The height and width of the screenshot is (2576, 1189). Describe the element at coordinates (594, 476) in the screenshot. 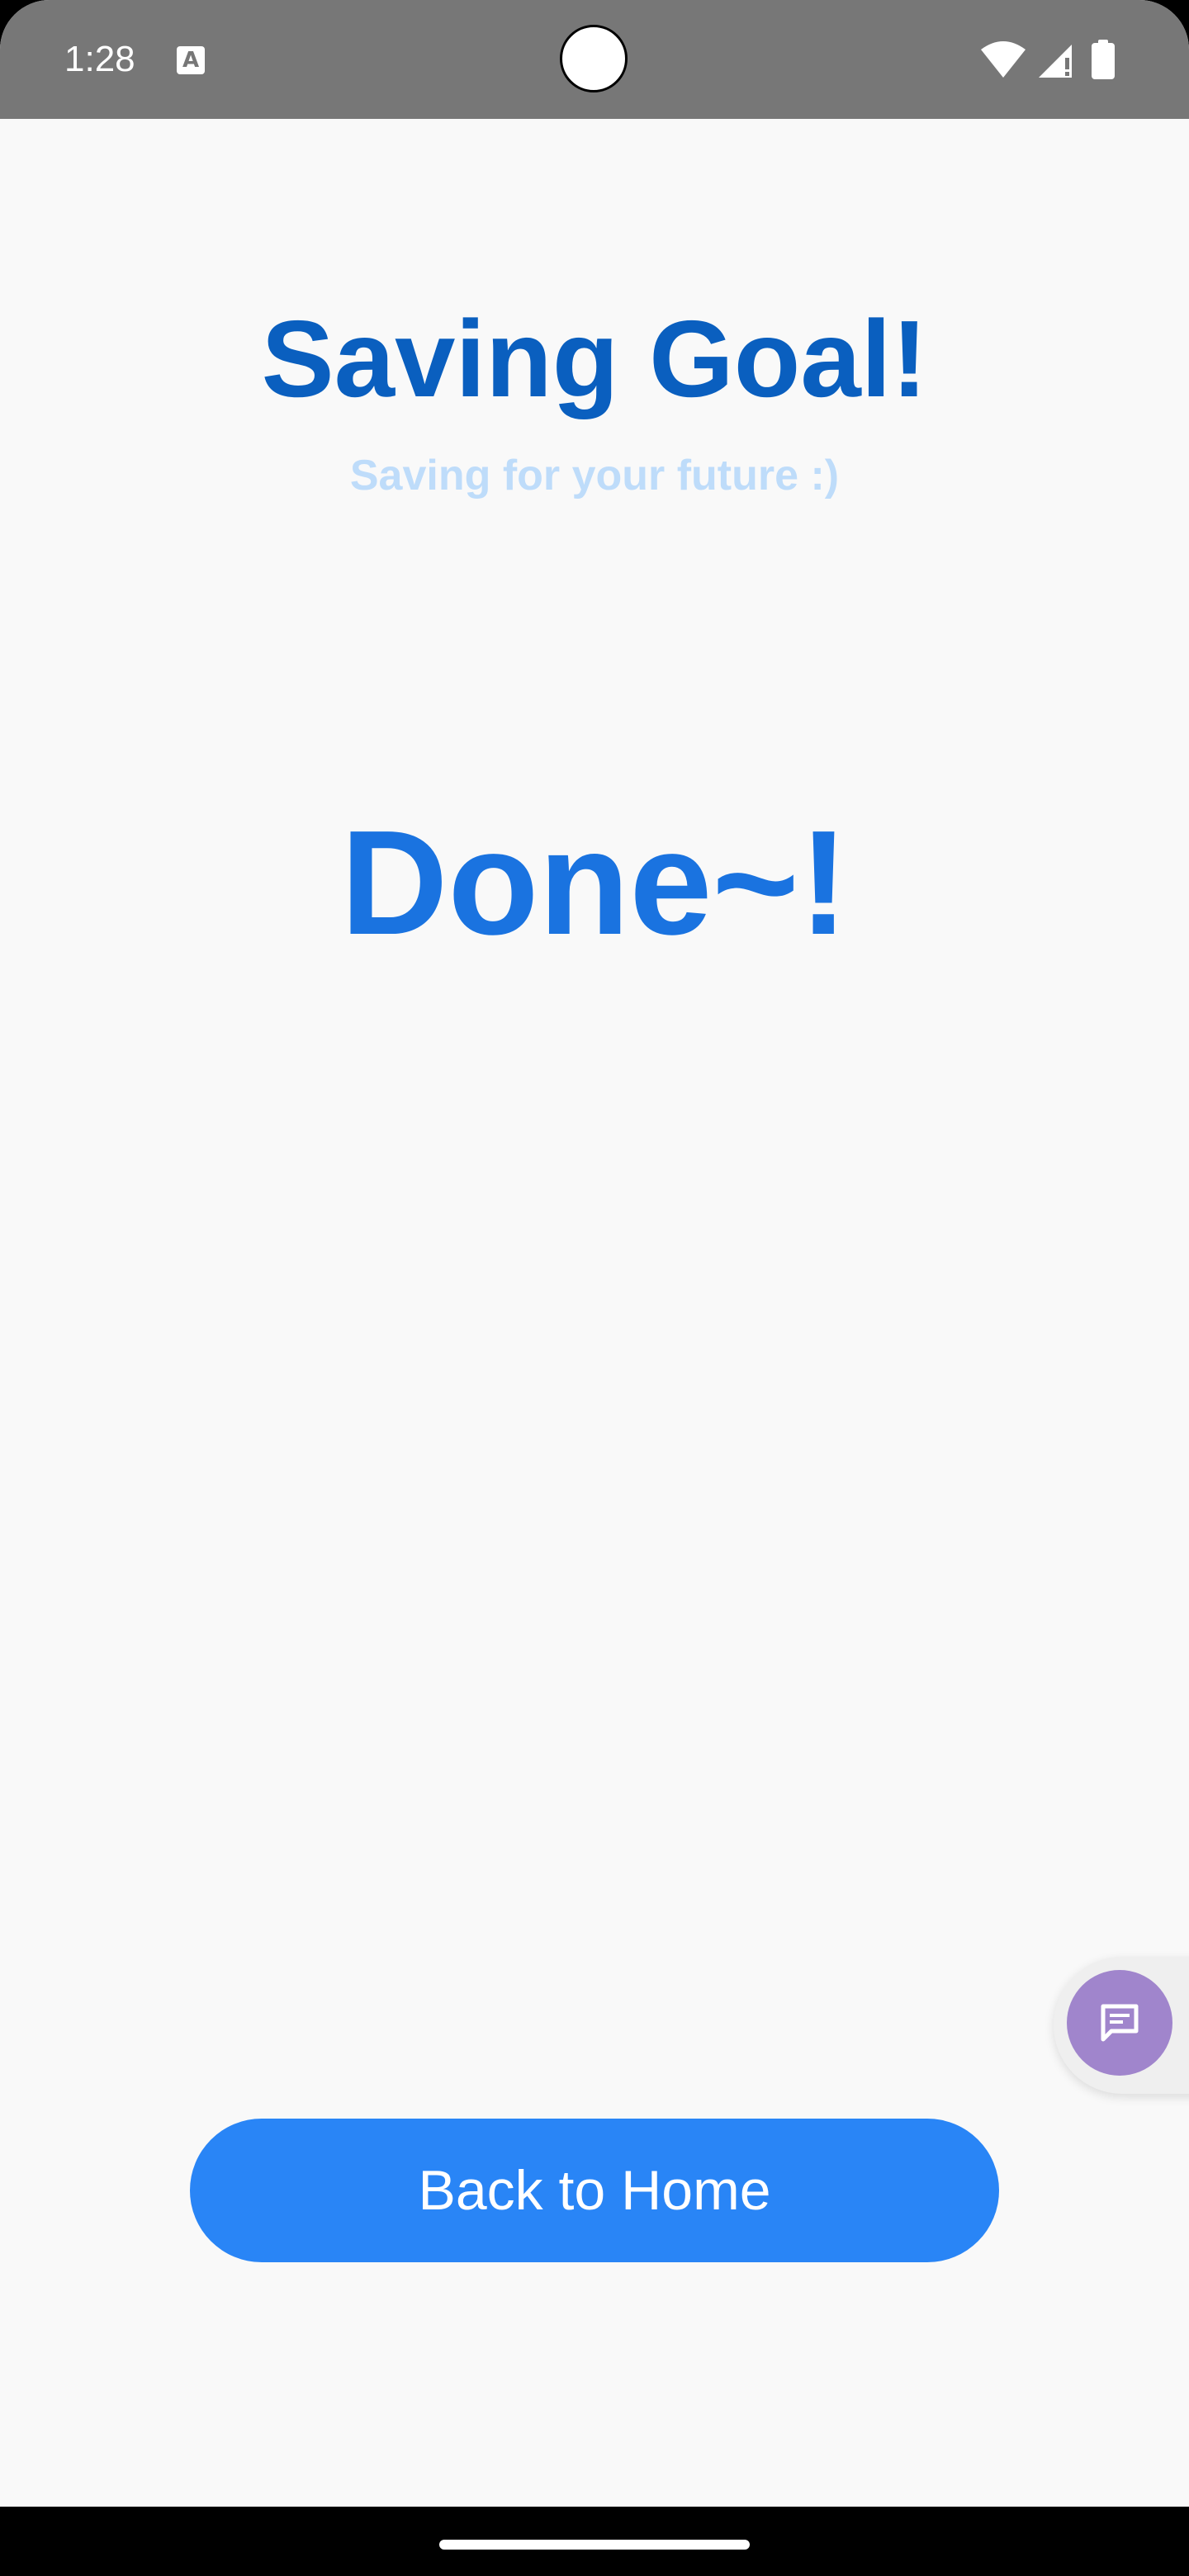

I see `page-subtitle: Saving for your future :)` at that location.